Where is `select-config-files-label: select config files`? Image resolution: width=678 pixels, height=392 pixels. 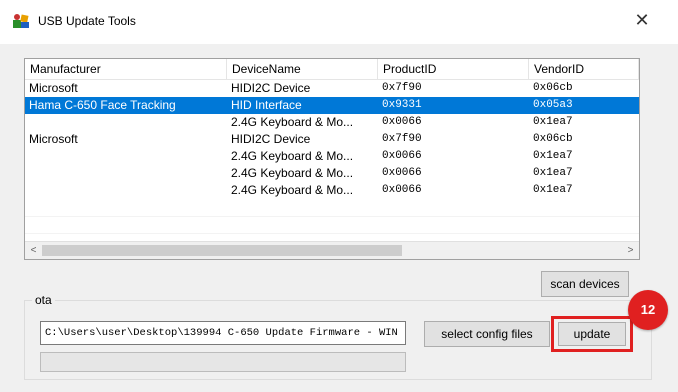 select-config-files-label: select config files is located at coordinates (487, 334).